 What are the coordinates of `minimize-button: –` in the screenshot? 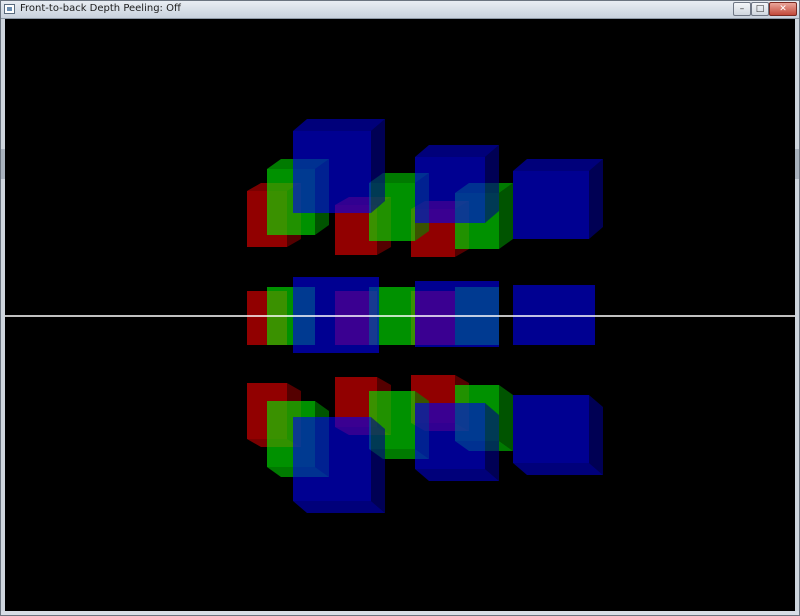 It's located at (742, 9).